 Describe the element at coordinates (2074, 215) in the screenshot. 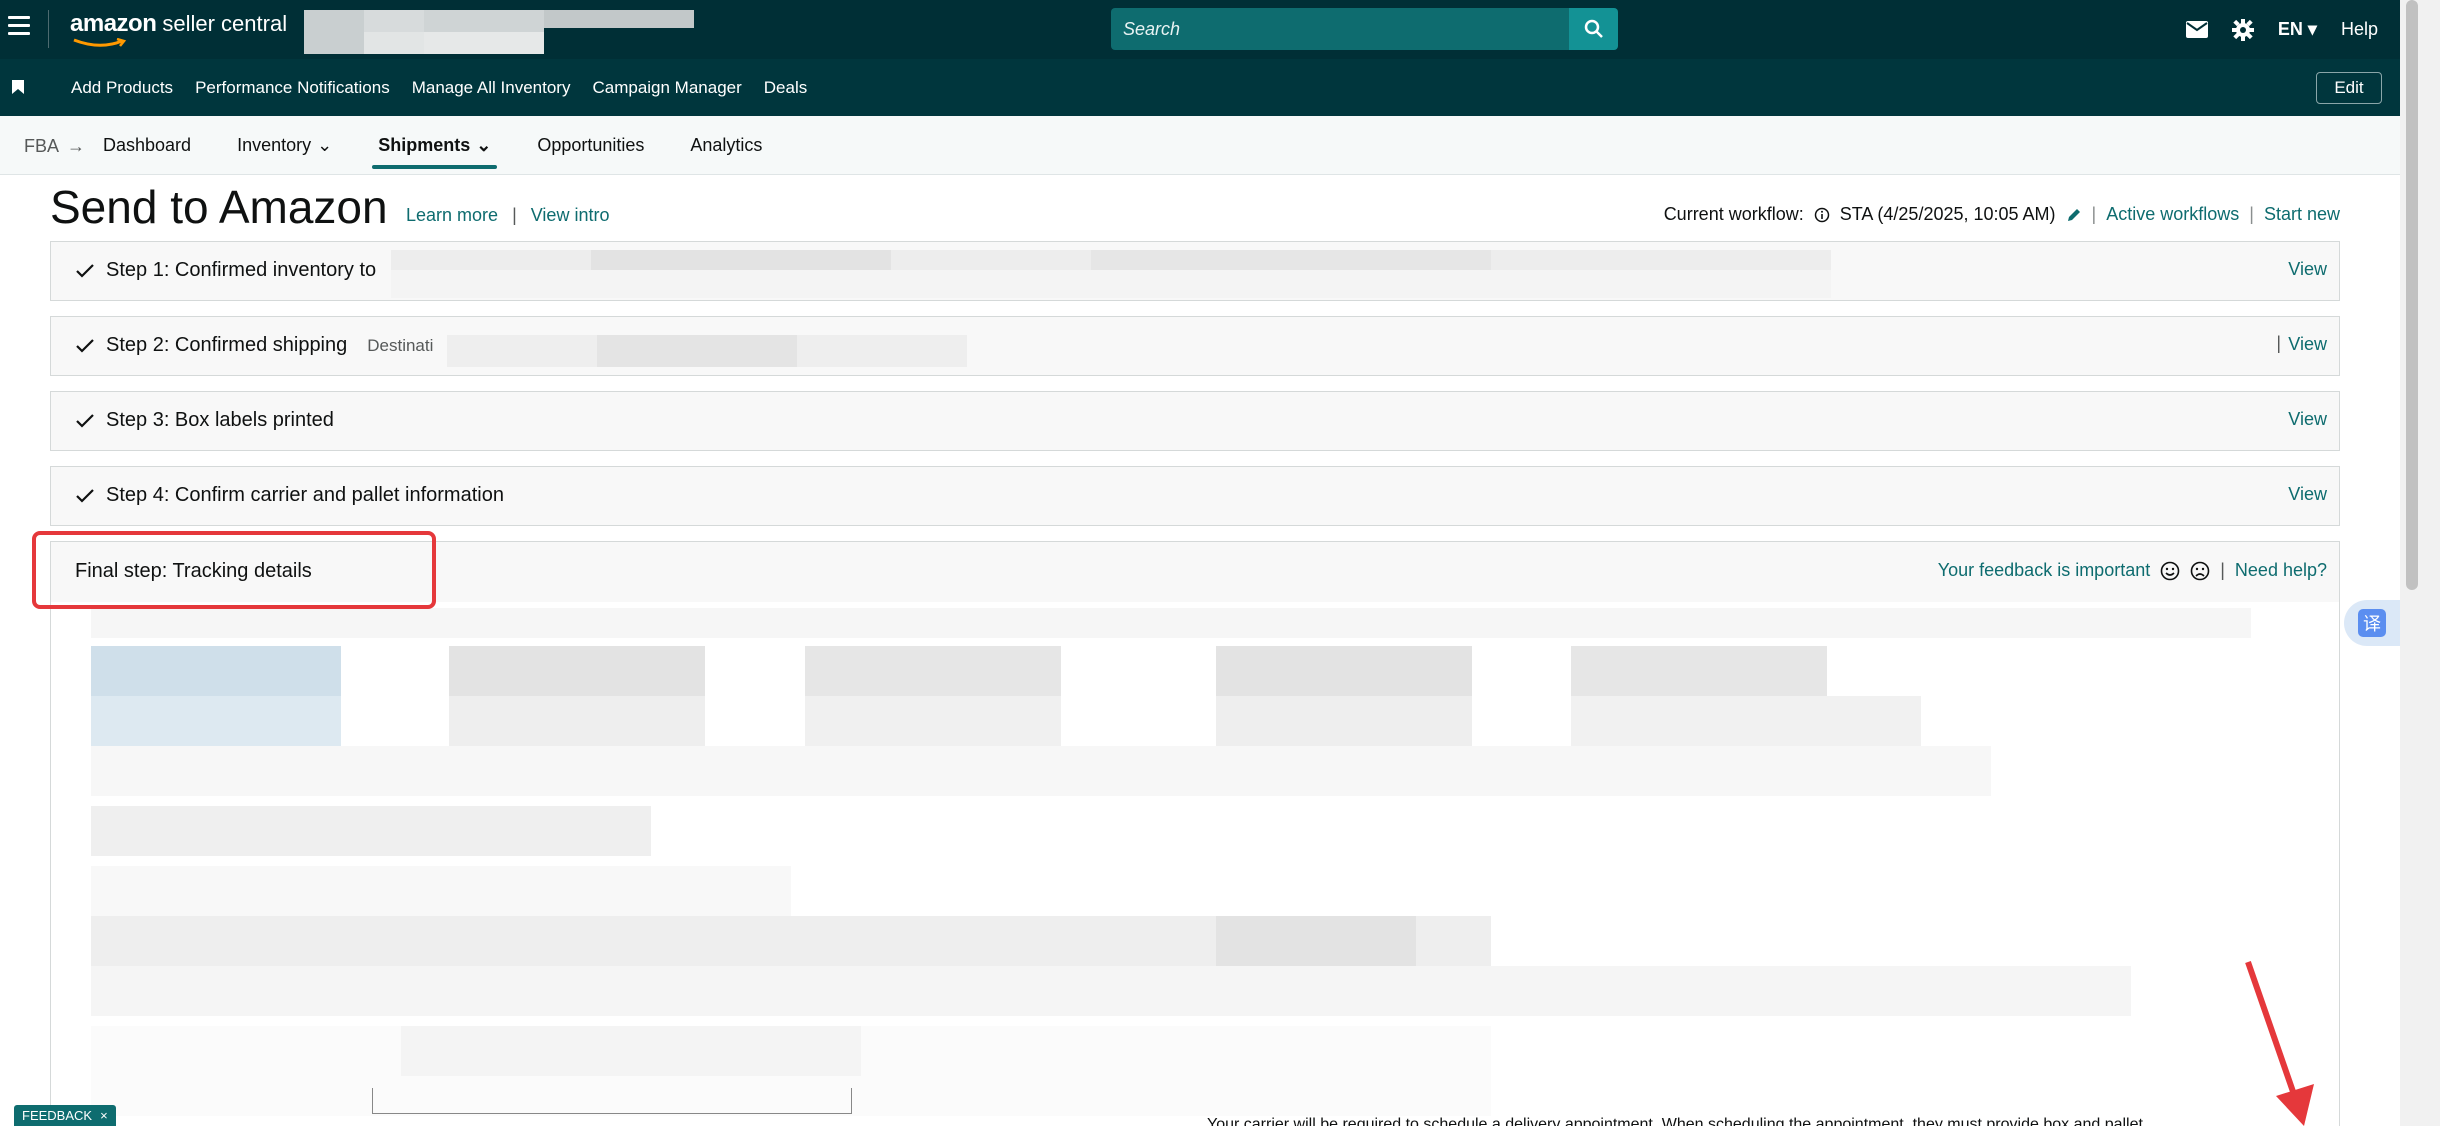

I see `pencil-icon` at that location.